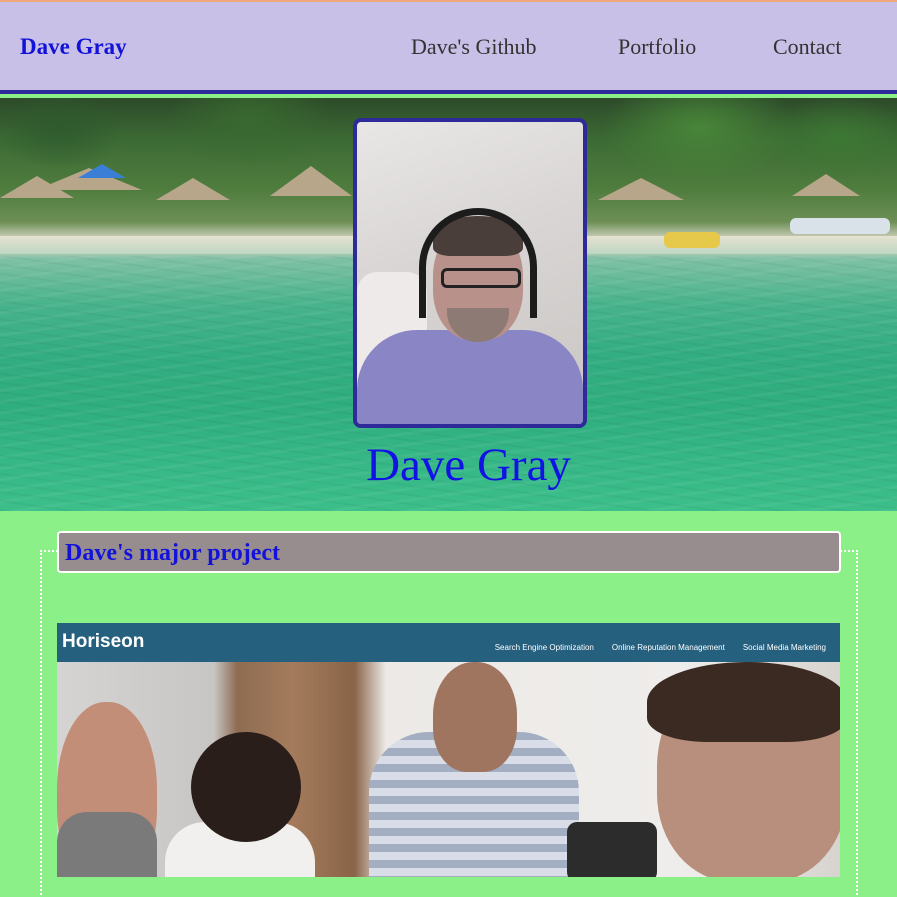  Describe the element at coordinates (470, 377) in the screenshot. I see `photo-shirt` at that location.